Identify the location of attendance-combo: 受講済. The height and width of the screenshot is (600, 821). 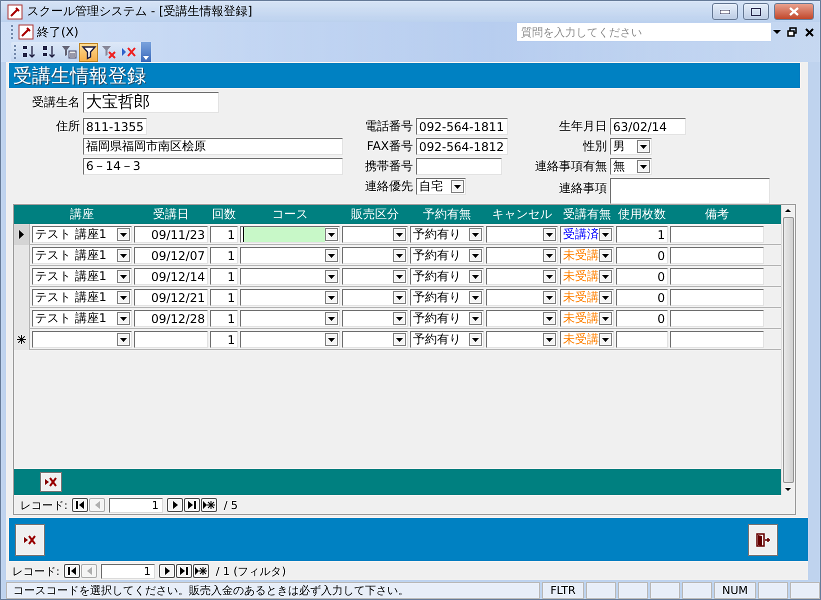
(587, 234).